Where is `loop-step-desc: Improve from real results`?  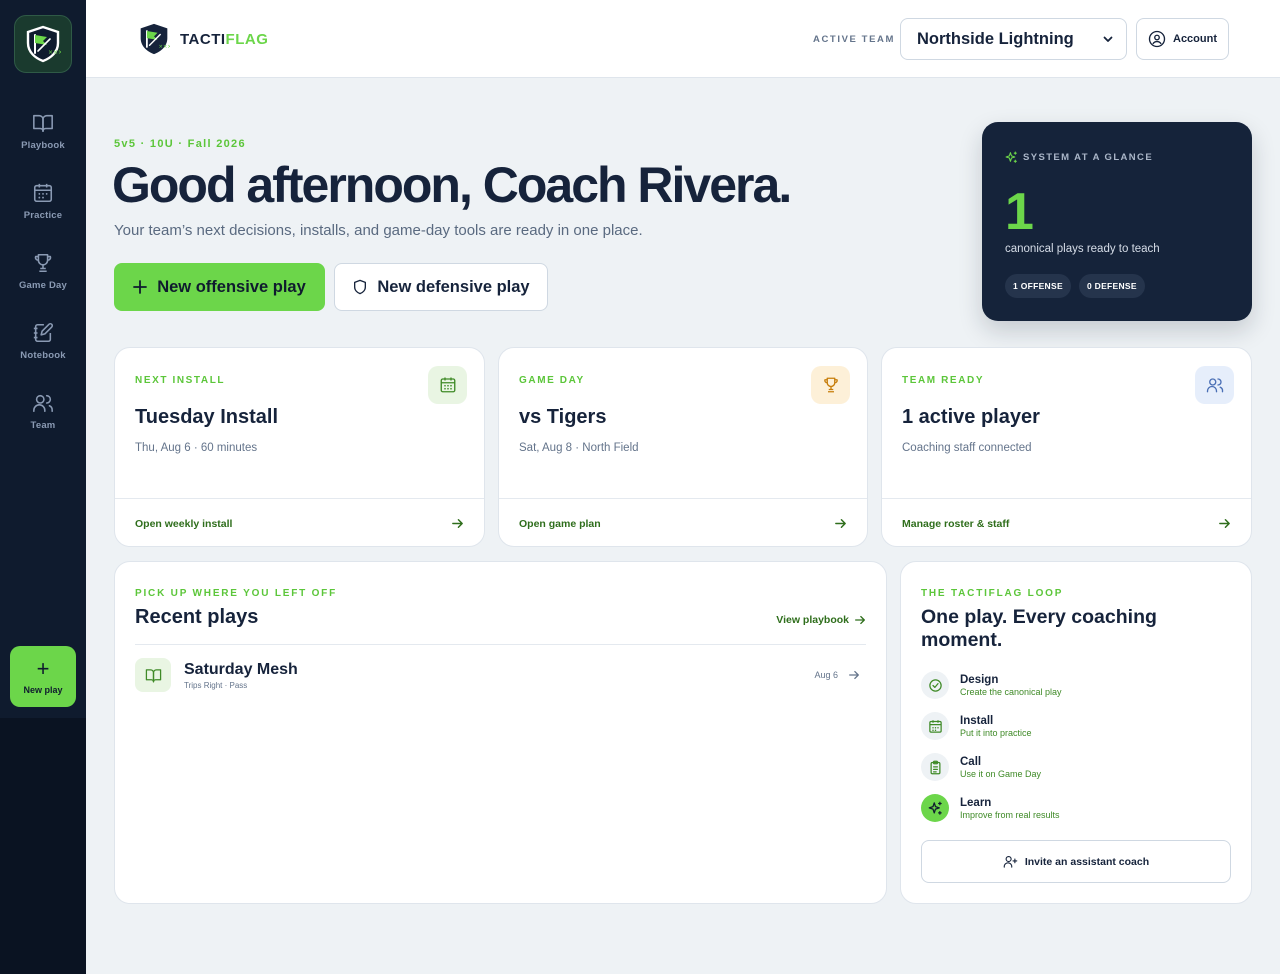 loop-step-desc: Improve from real results is located at coordinates (1010, 814).